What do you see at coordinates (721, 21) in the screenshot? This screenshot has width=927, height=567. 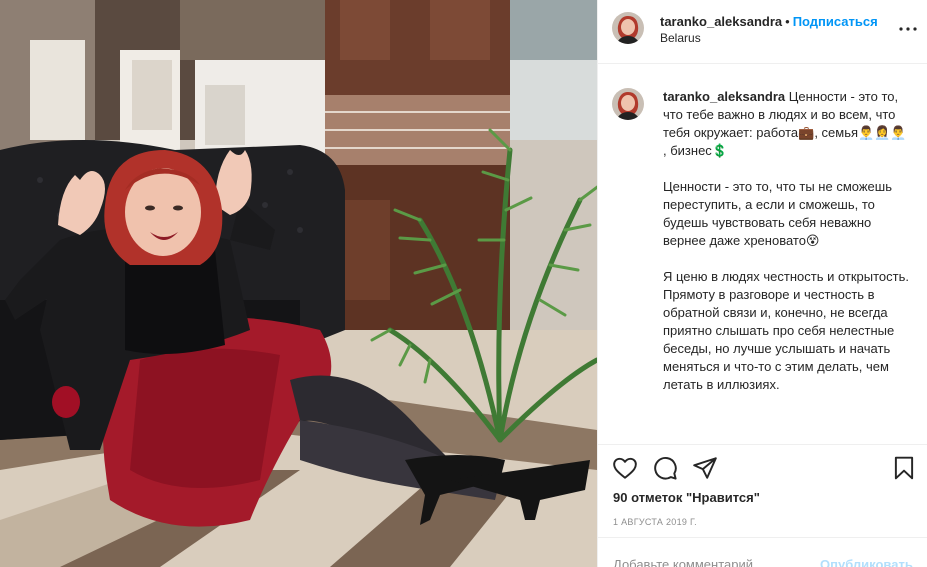 I see `username-link: taranko_aleksandra` at bounding box center [721, 21].